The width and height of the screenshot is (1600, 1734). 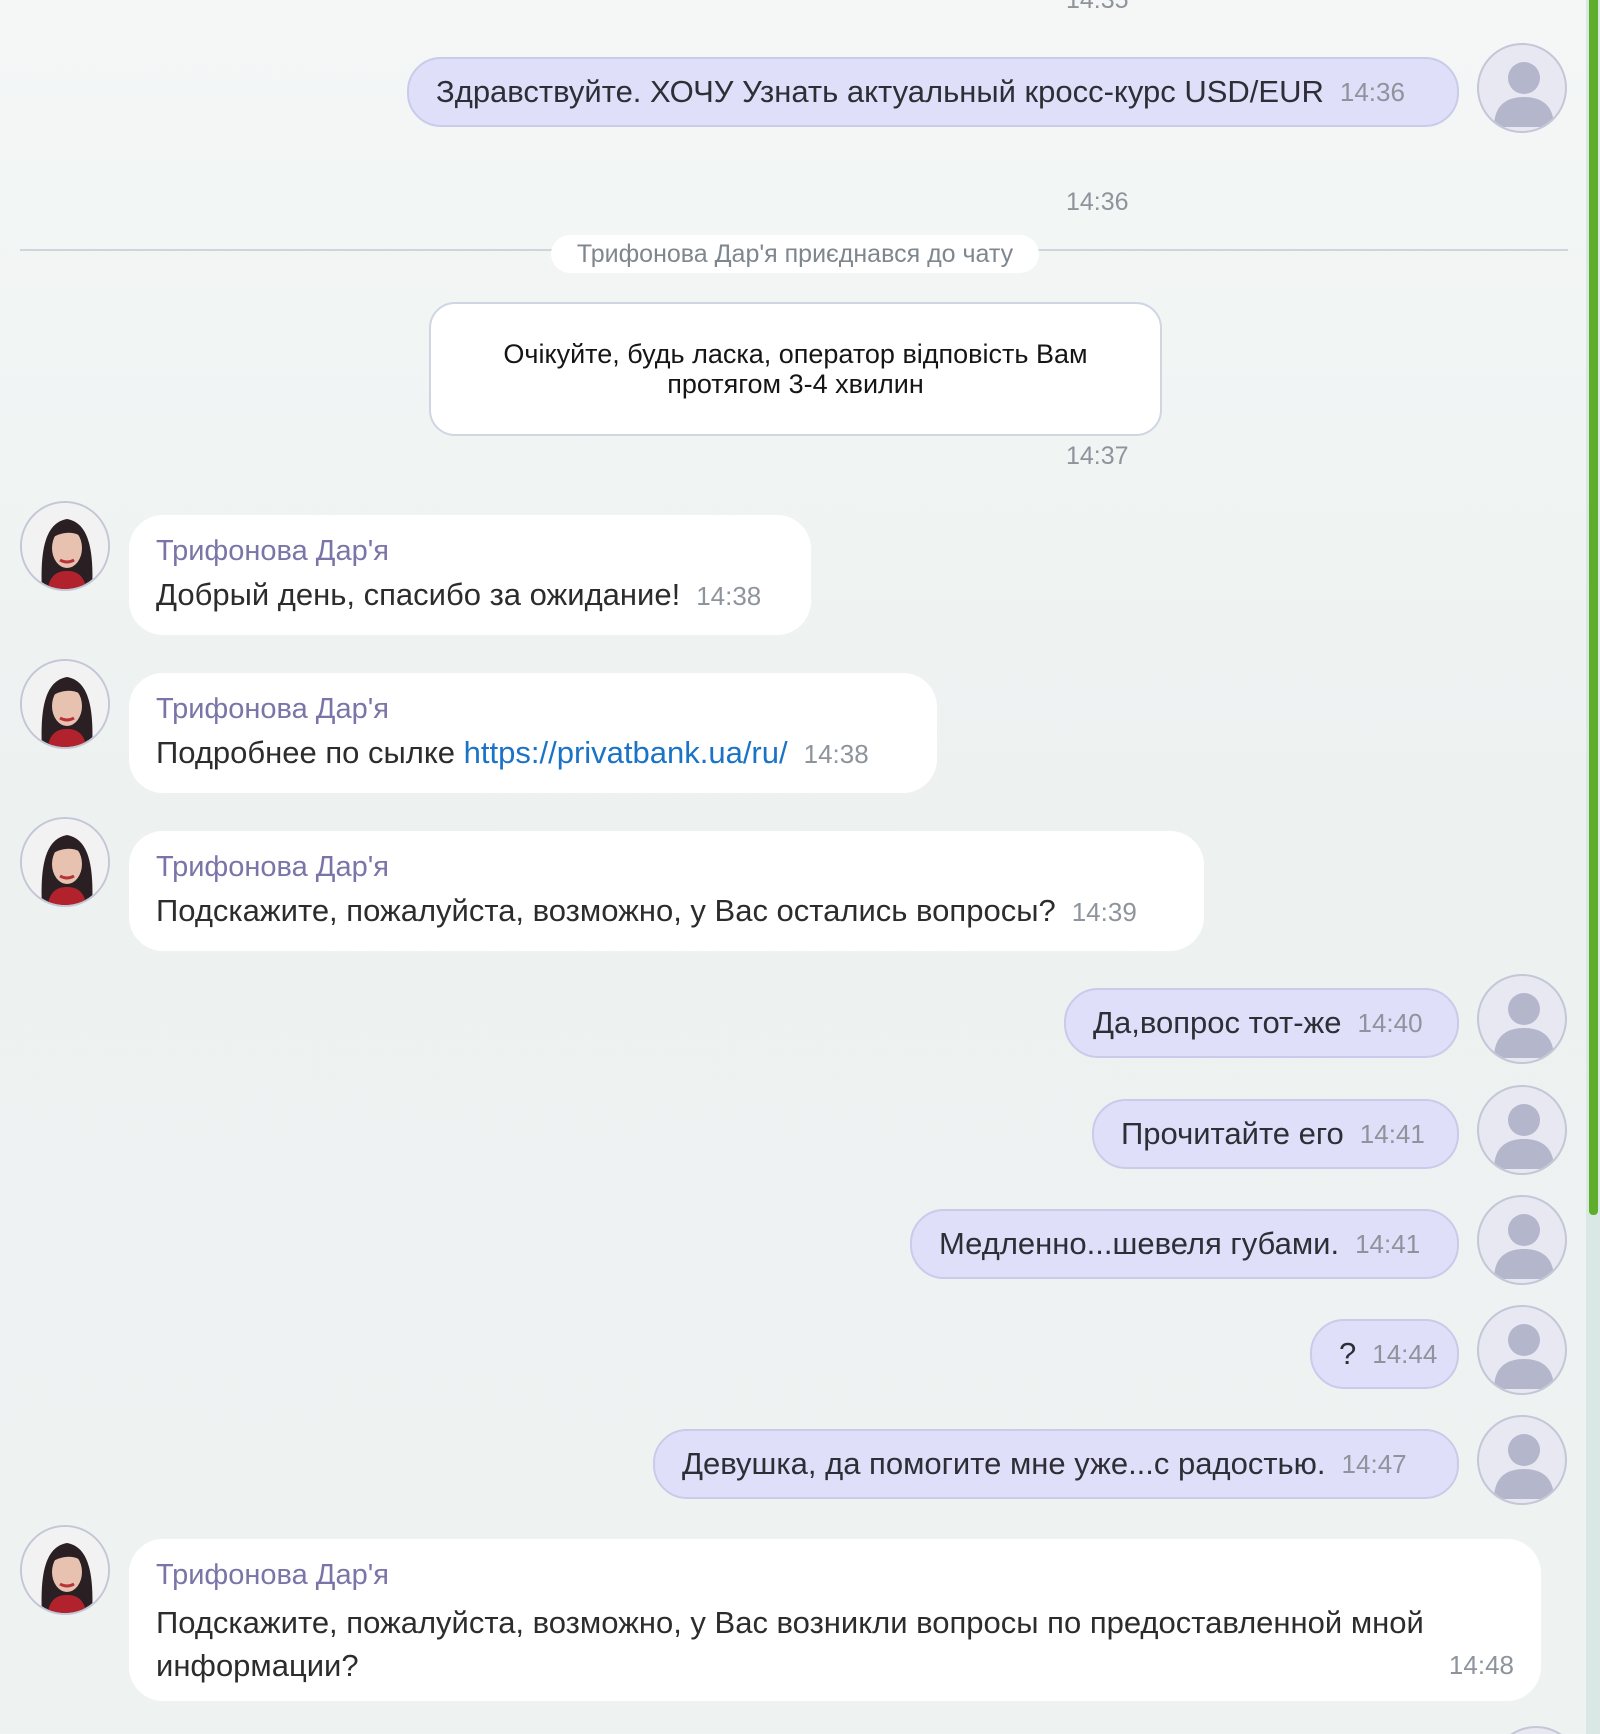 What do you see at coordinates (1374, 1463) in the screenshot?
I see `message-time: 14:47` at bounding box center [1374, 1463].